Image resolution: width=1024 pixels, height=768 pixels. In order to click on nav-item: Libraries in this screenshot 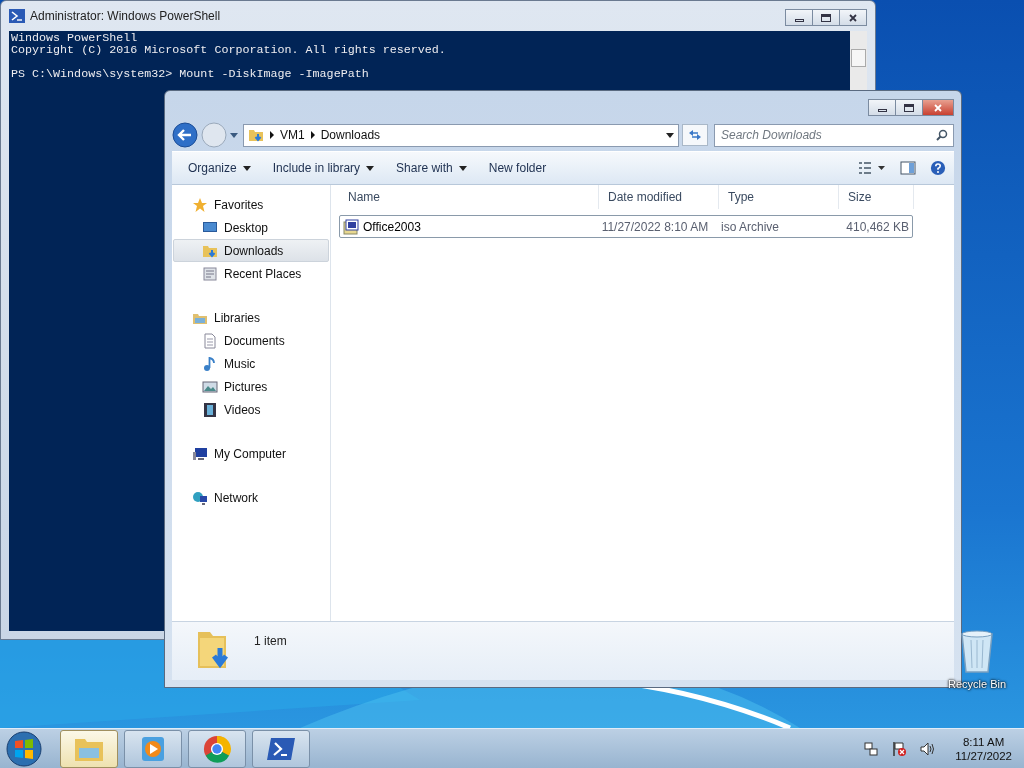, I will do `click(251, 317)`.